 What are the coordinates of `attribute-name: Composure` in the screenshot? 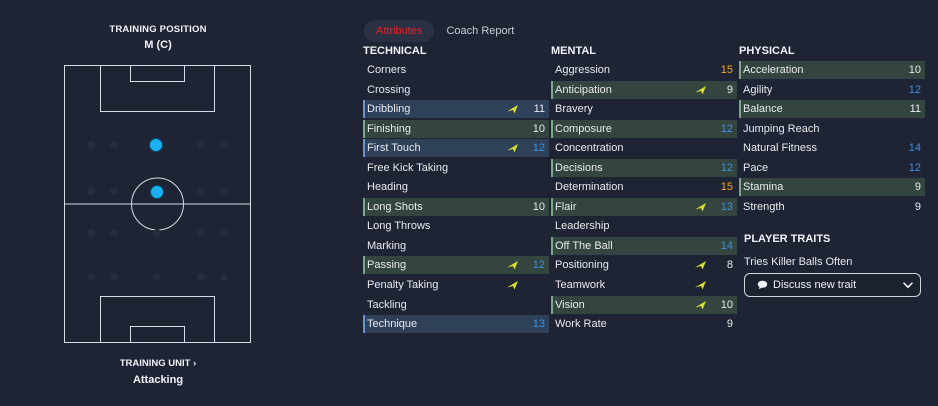 It's located at (583, 128).